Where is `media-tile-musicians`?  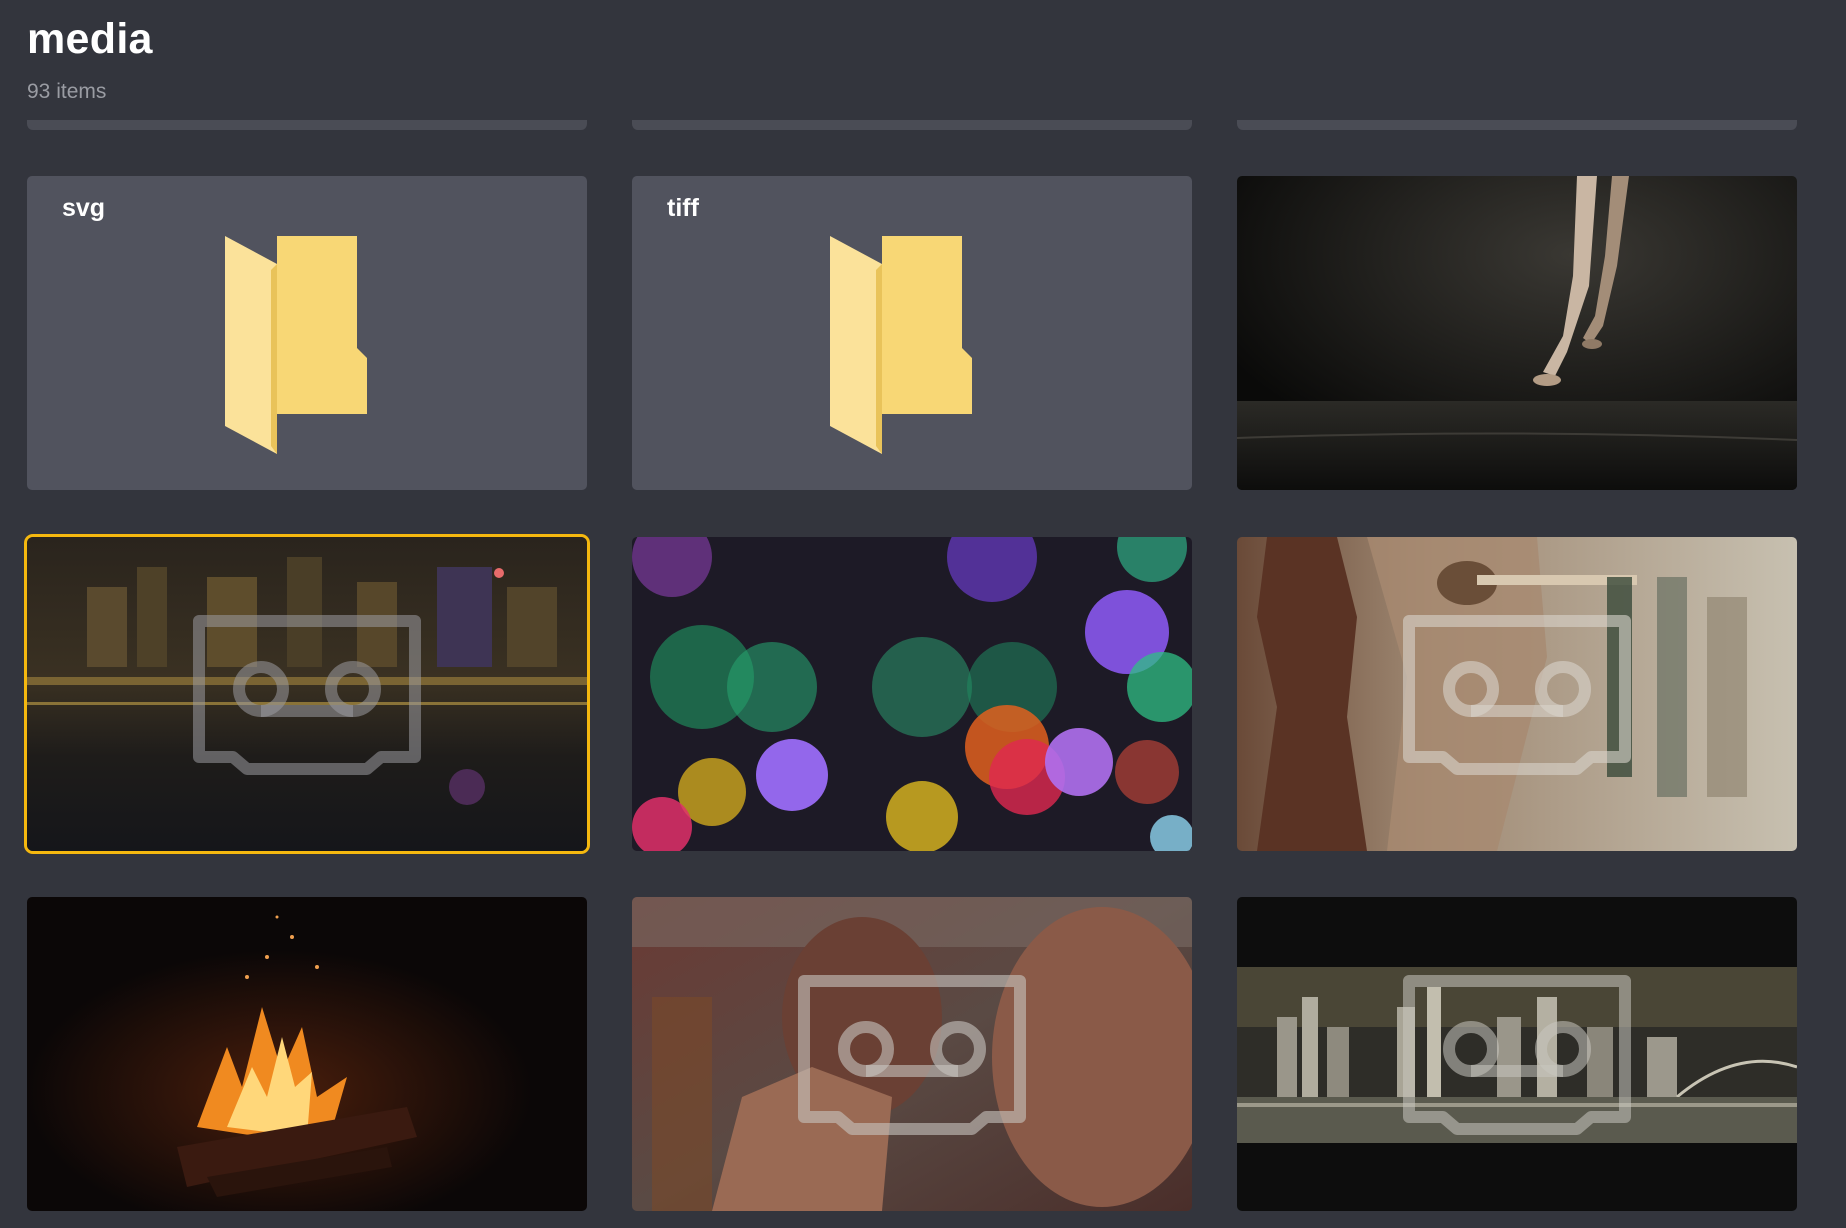
media-tile-musicians is located at coordinates (1517, 694).